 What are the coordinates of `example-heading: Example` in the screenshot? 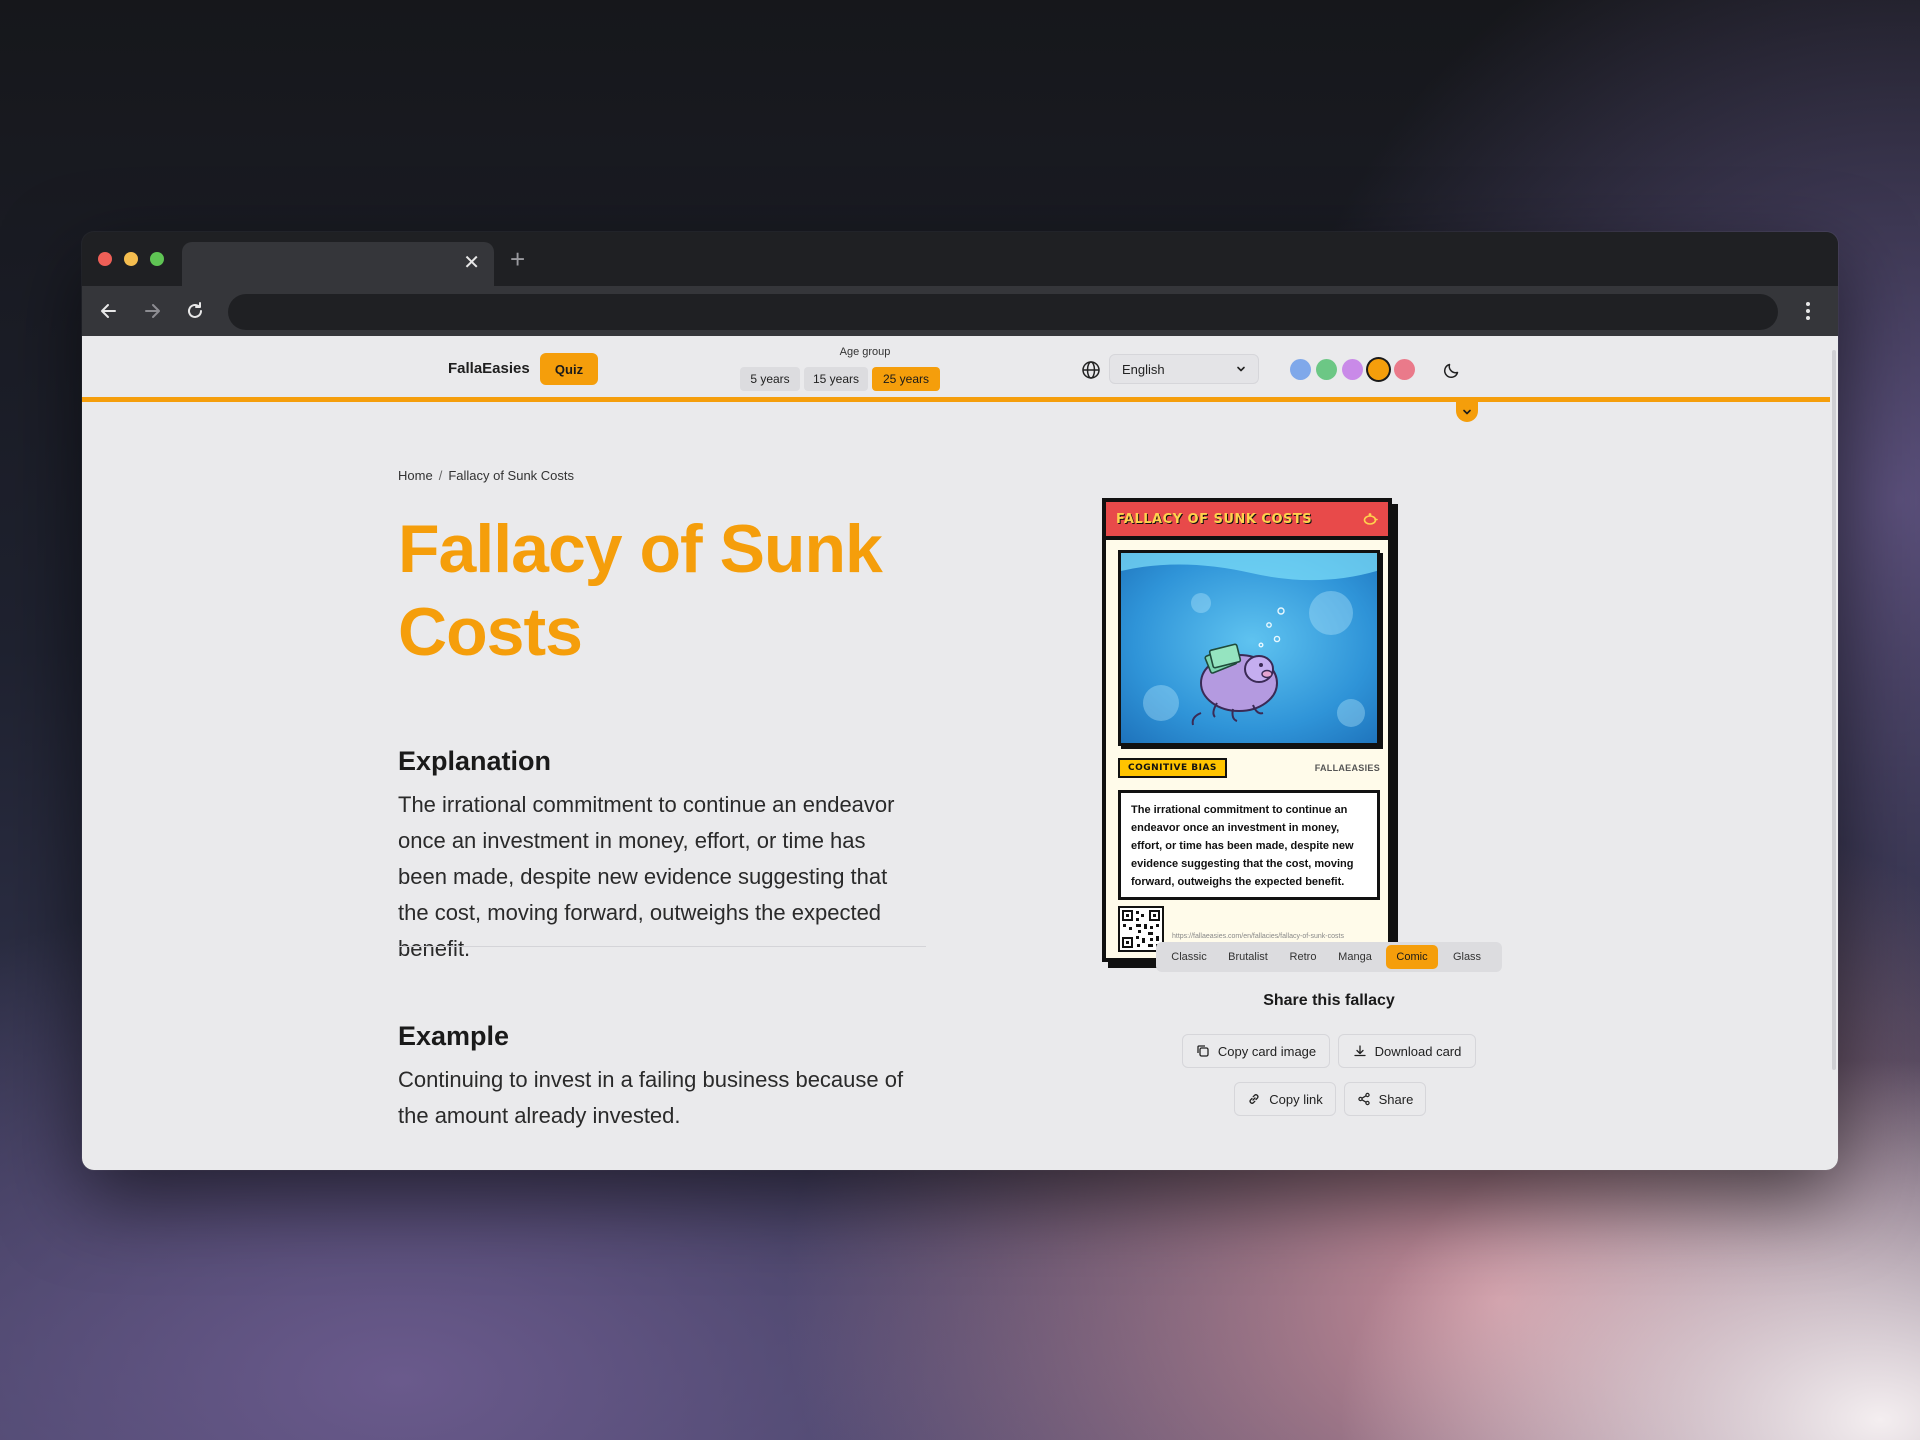 It's located at (454, 1036).